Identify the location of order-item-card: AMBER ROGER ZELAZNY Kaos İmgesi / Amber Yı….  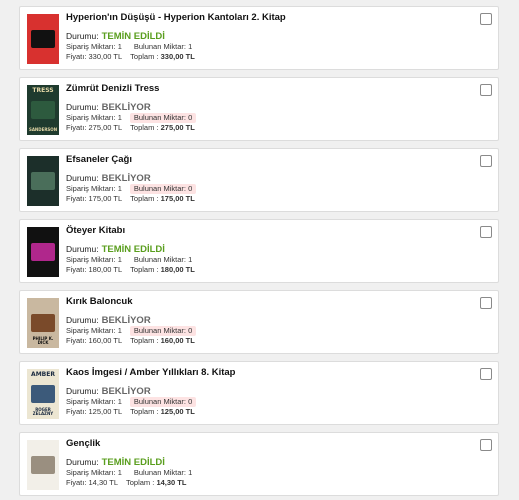
(259, 393).